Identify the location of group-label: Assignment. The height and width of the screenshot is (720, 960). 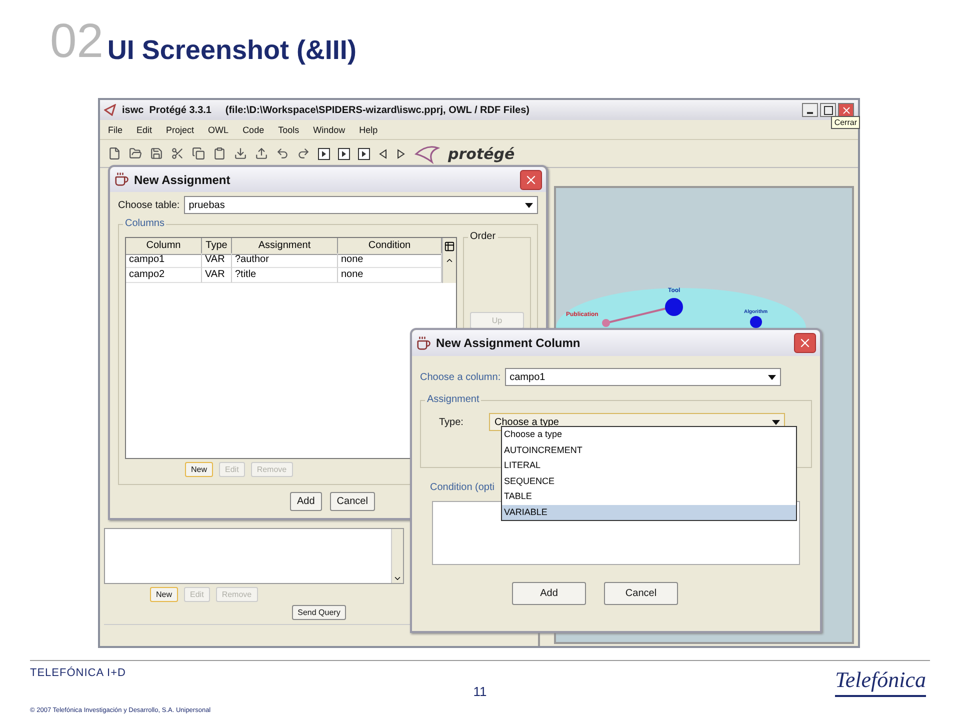
(453, 399).